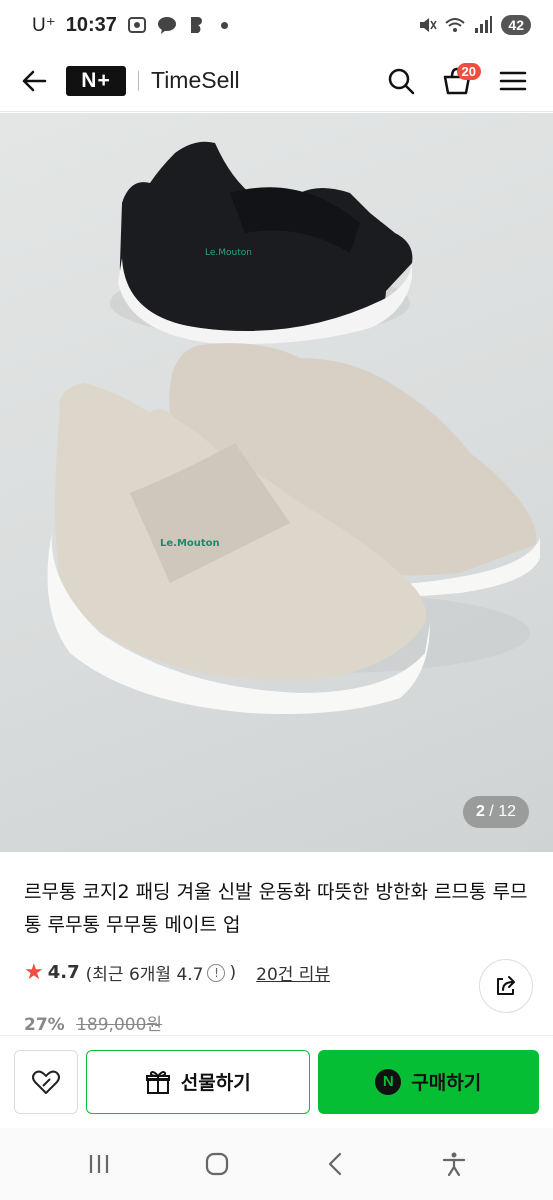 Image resolution: width=553 pixels, height=1200 pixels. I want to click on info-icon: !, so click(216, 972).